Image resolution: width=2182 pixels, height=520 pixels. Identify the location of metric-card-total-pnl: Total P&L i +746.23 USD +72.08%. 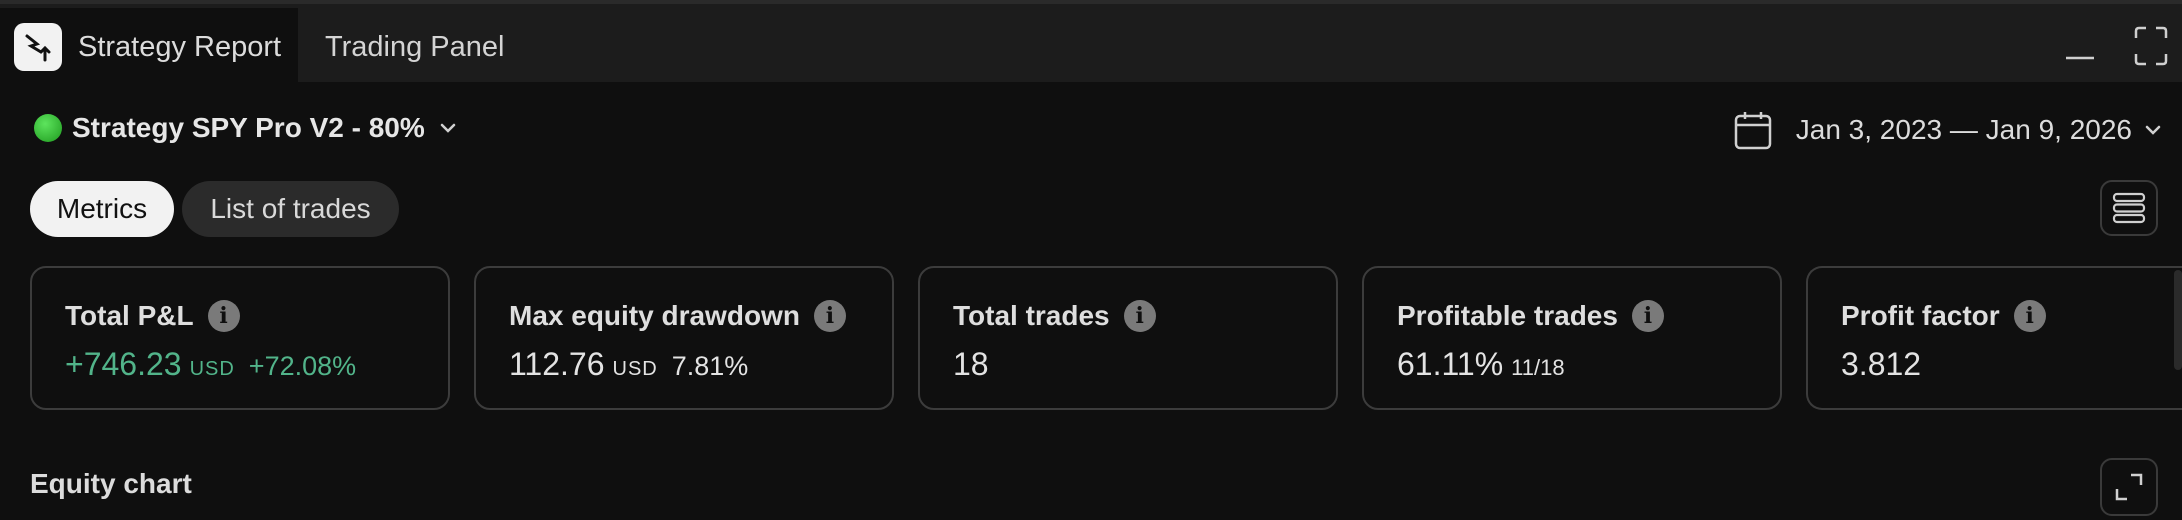
(240, 338).